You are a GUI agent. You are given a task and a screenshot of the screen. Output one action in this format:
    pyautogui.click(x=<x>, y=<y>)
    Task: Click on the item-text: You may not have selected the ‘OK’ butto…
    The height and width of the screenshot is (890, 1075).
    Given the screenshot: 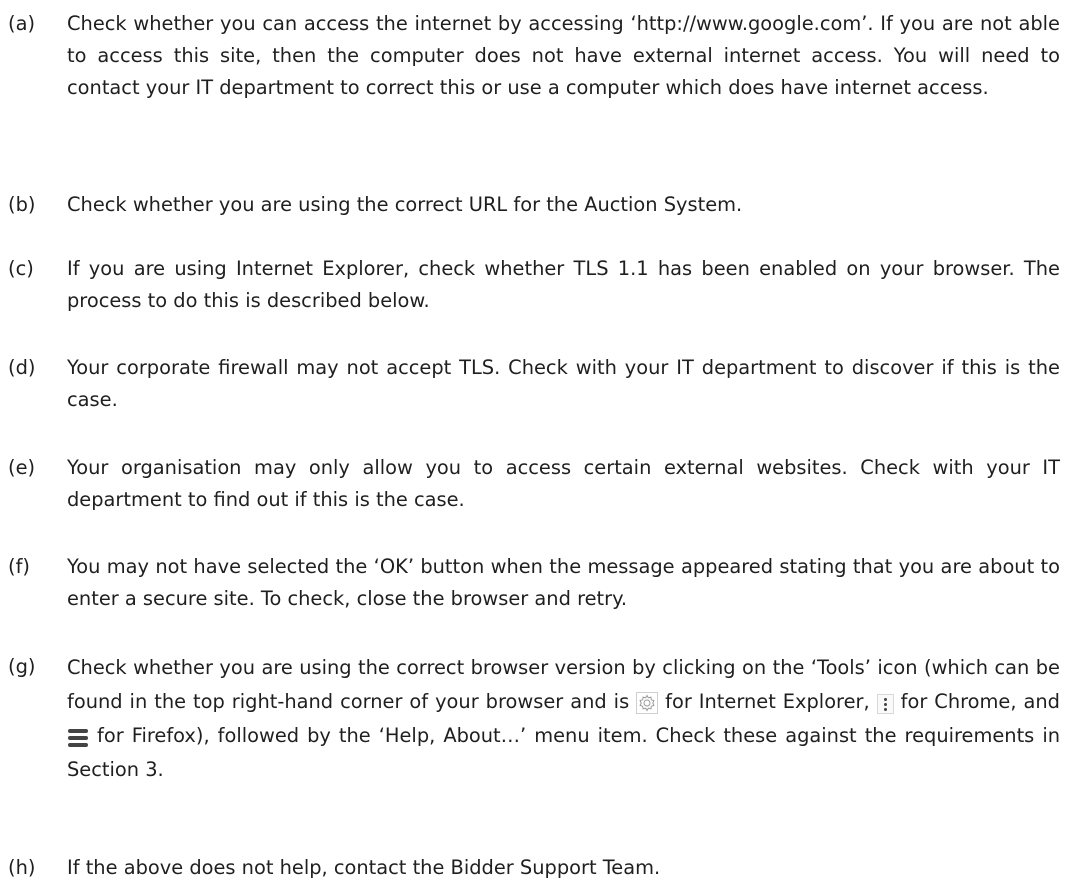 What is the action you would take?
    pyautogui.click(x=563, y=582)
    